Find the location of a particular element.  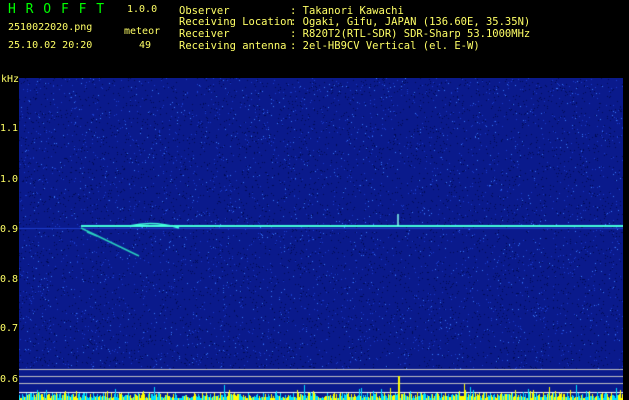

app-logo: H R O F F T is located at coordinates (57, 9).